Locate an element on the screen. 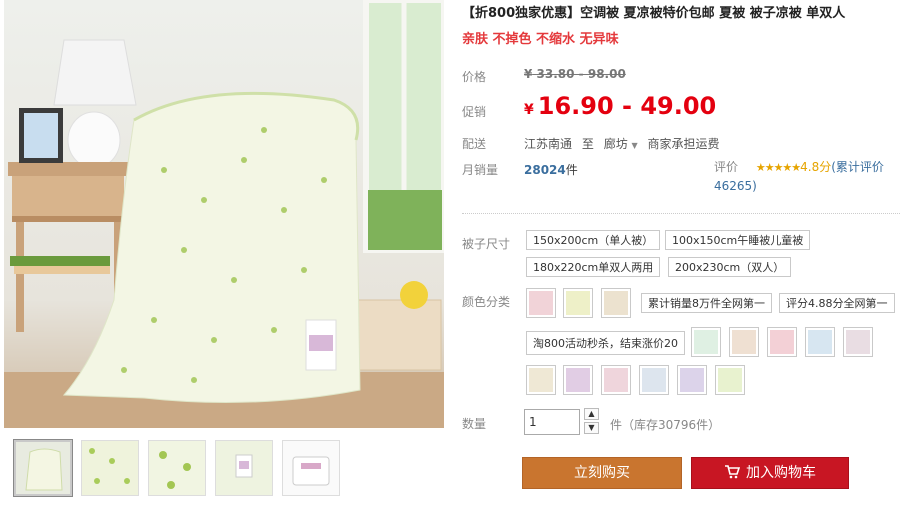 Image resolution: width=900 pixels, height=509 pixels. promo-price-value: 16.90 - 49.00 is located at coordinates (627, 106).